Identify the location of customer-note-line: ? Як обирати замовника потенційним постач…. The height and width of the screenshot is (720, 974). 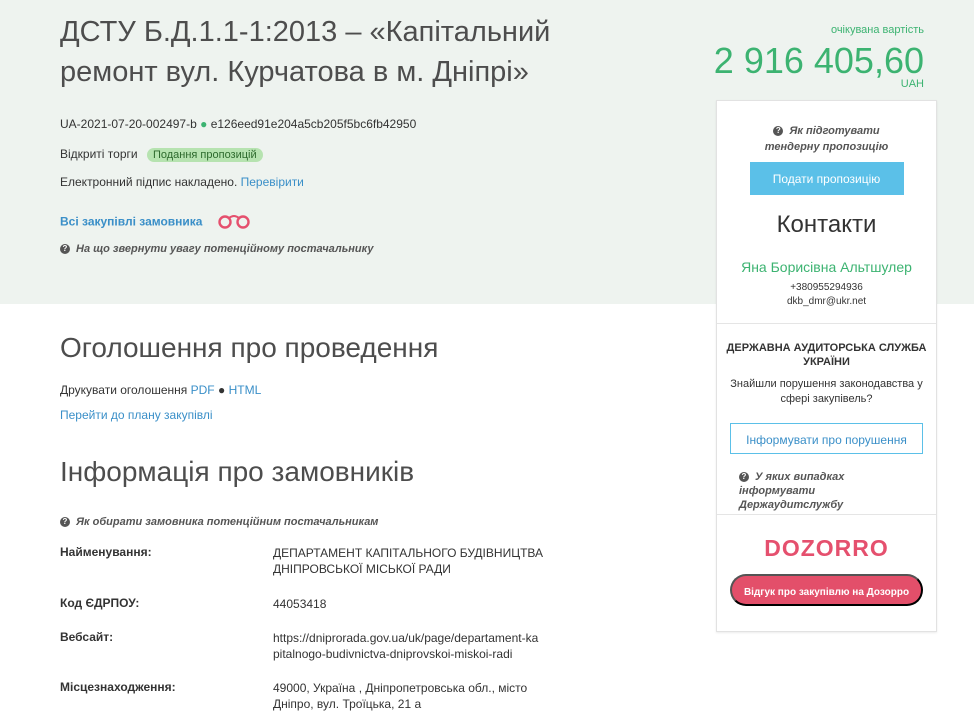
(219, 521).